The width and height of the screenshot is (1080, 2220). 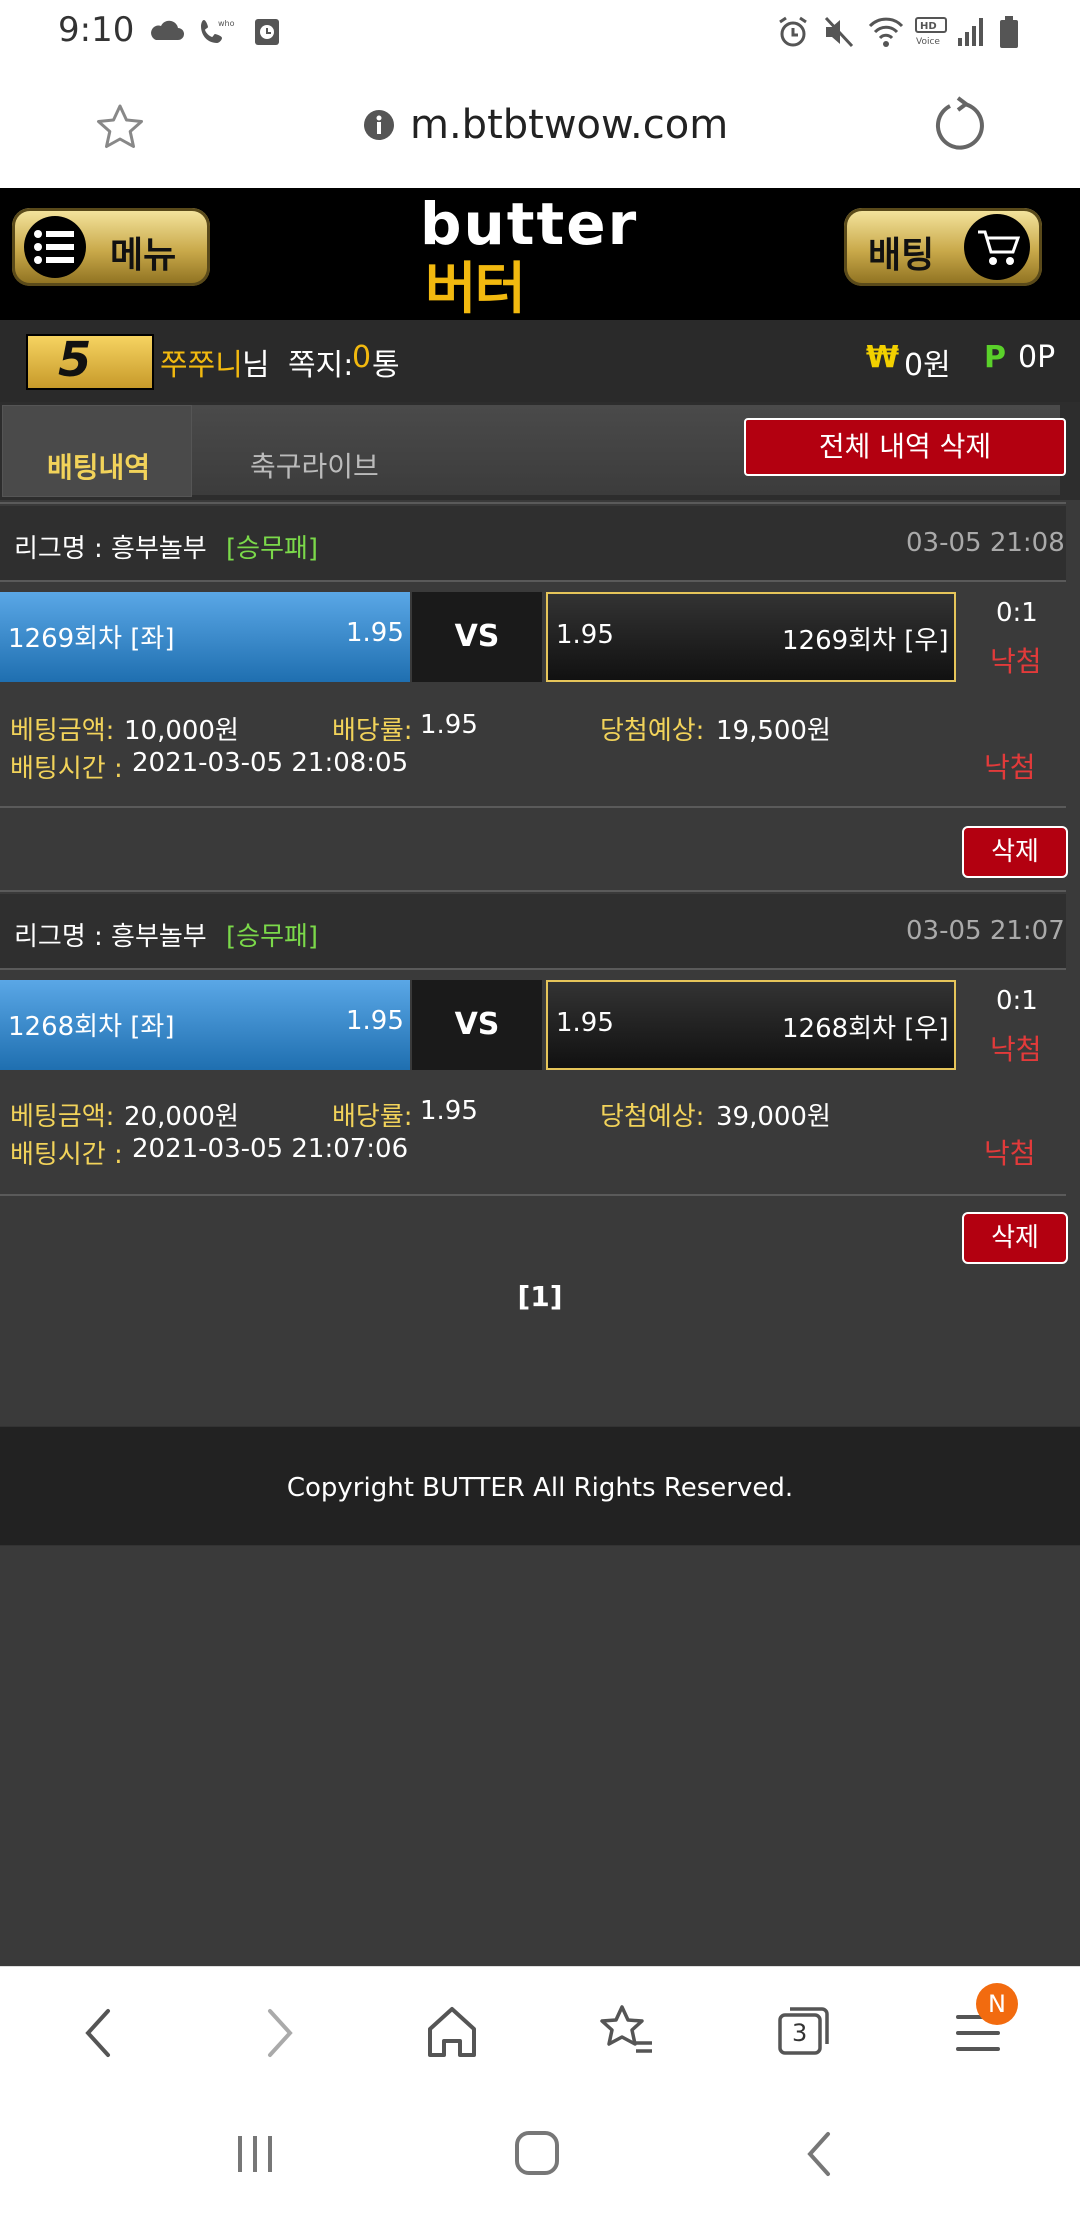 I want to click on amount-value: 20,000원, so click(x=181, y=1117).